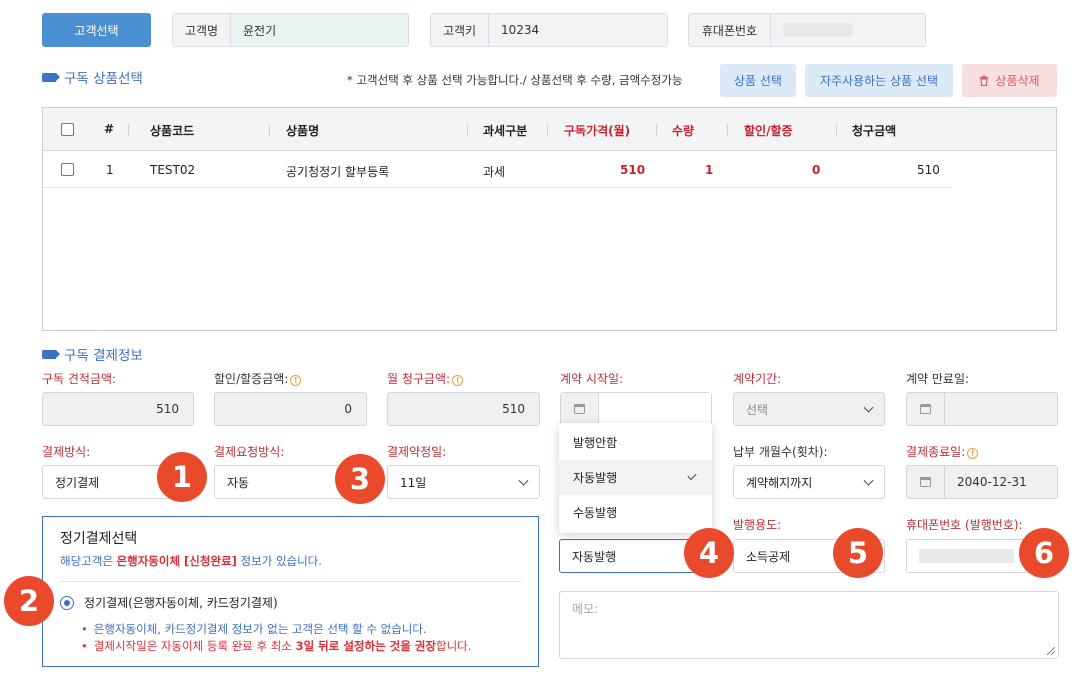 This screenshot has width=1085, height=684. I want to click on annotation-badge-5: 5, so click(858, 553).